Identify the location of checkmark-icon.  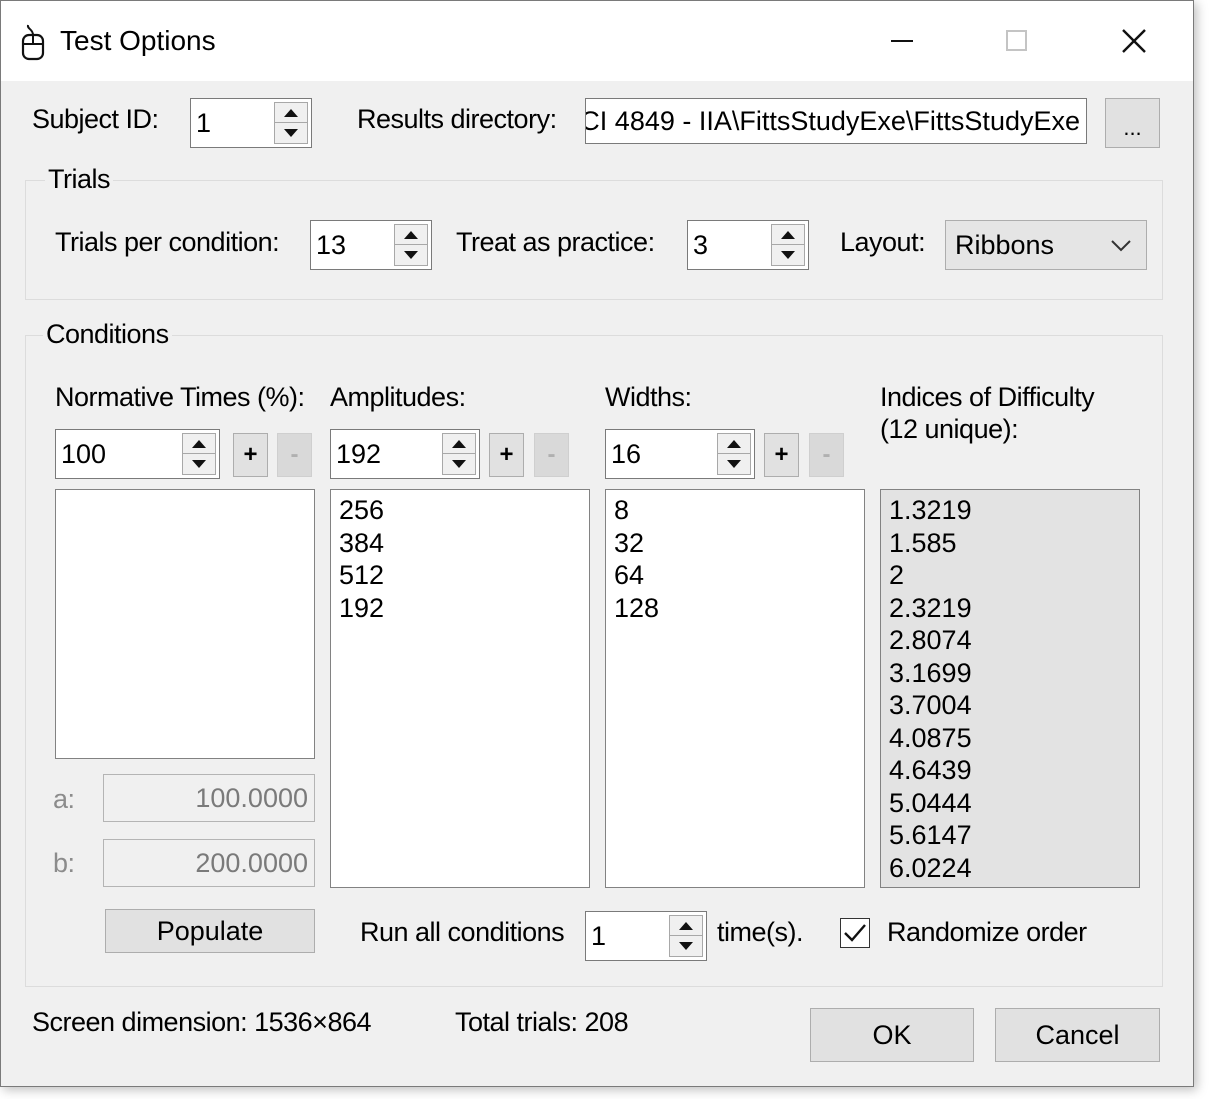
(855, 933).